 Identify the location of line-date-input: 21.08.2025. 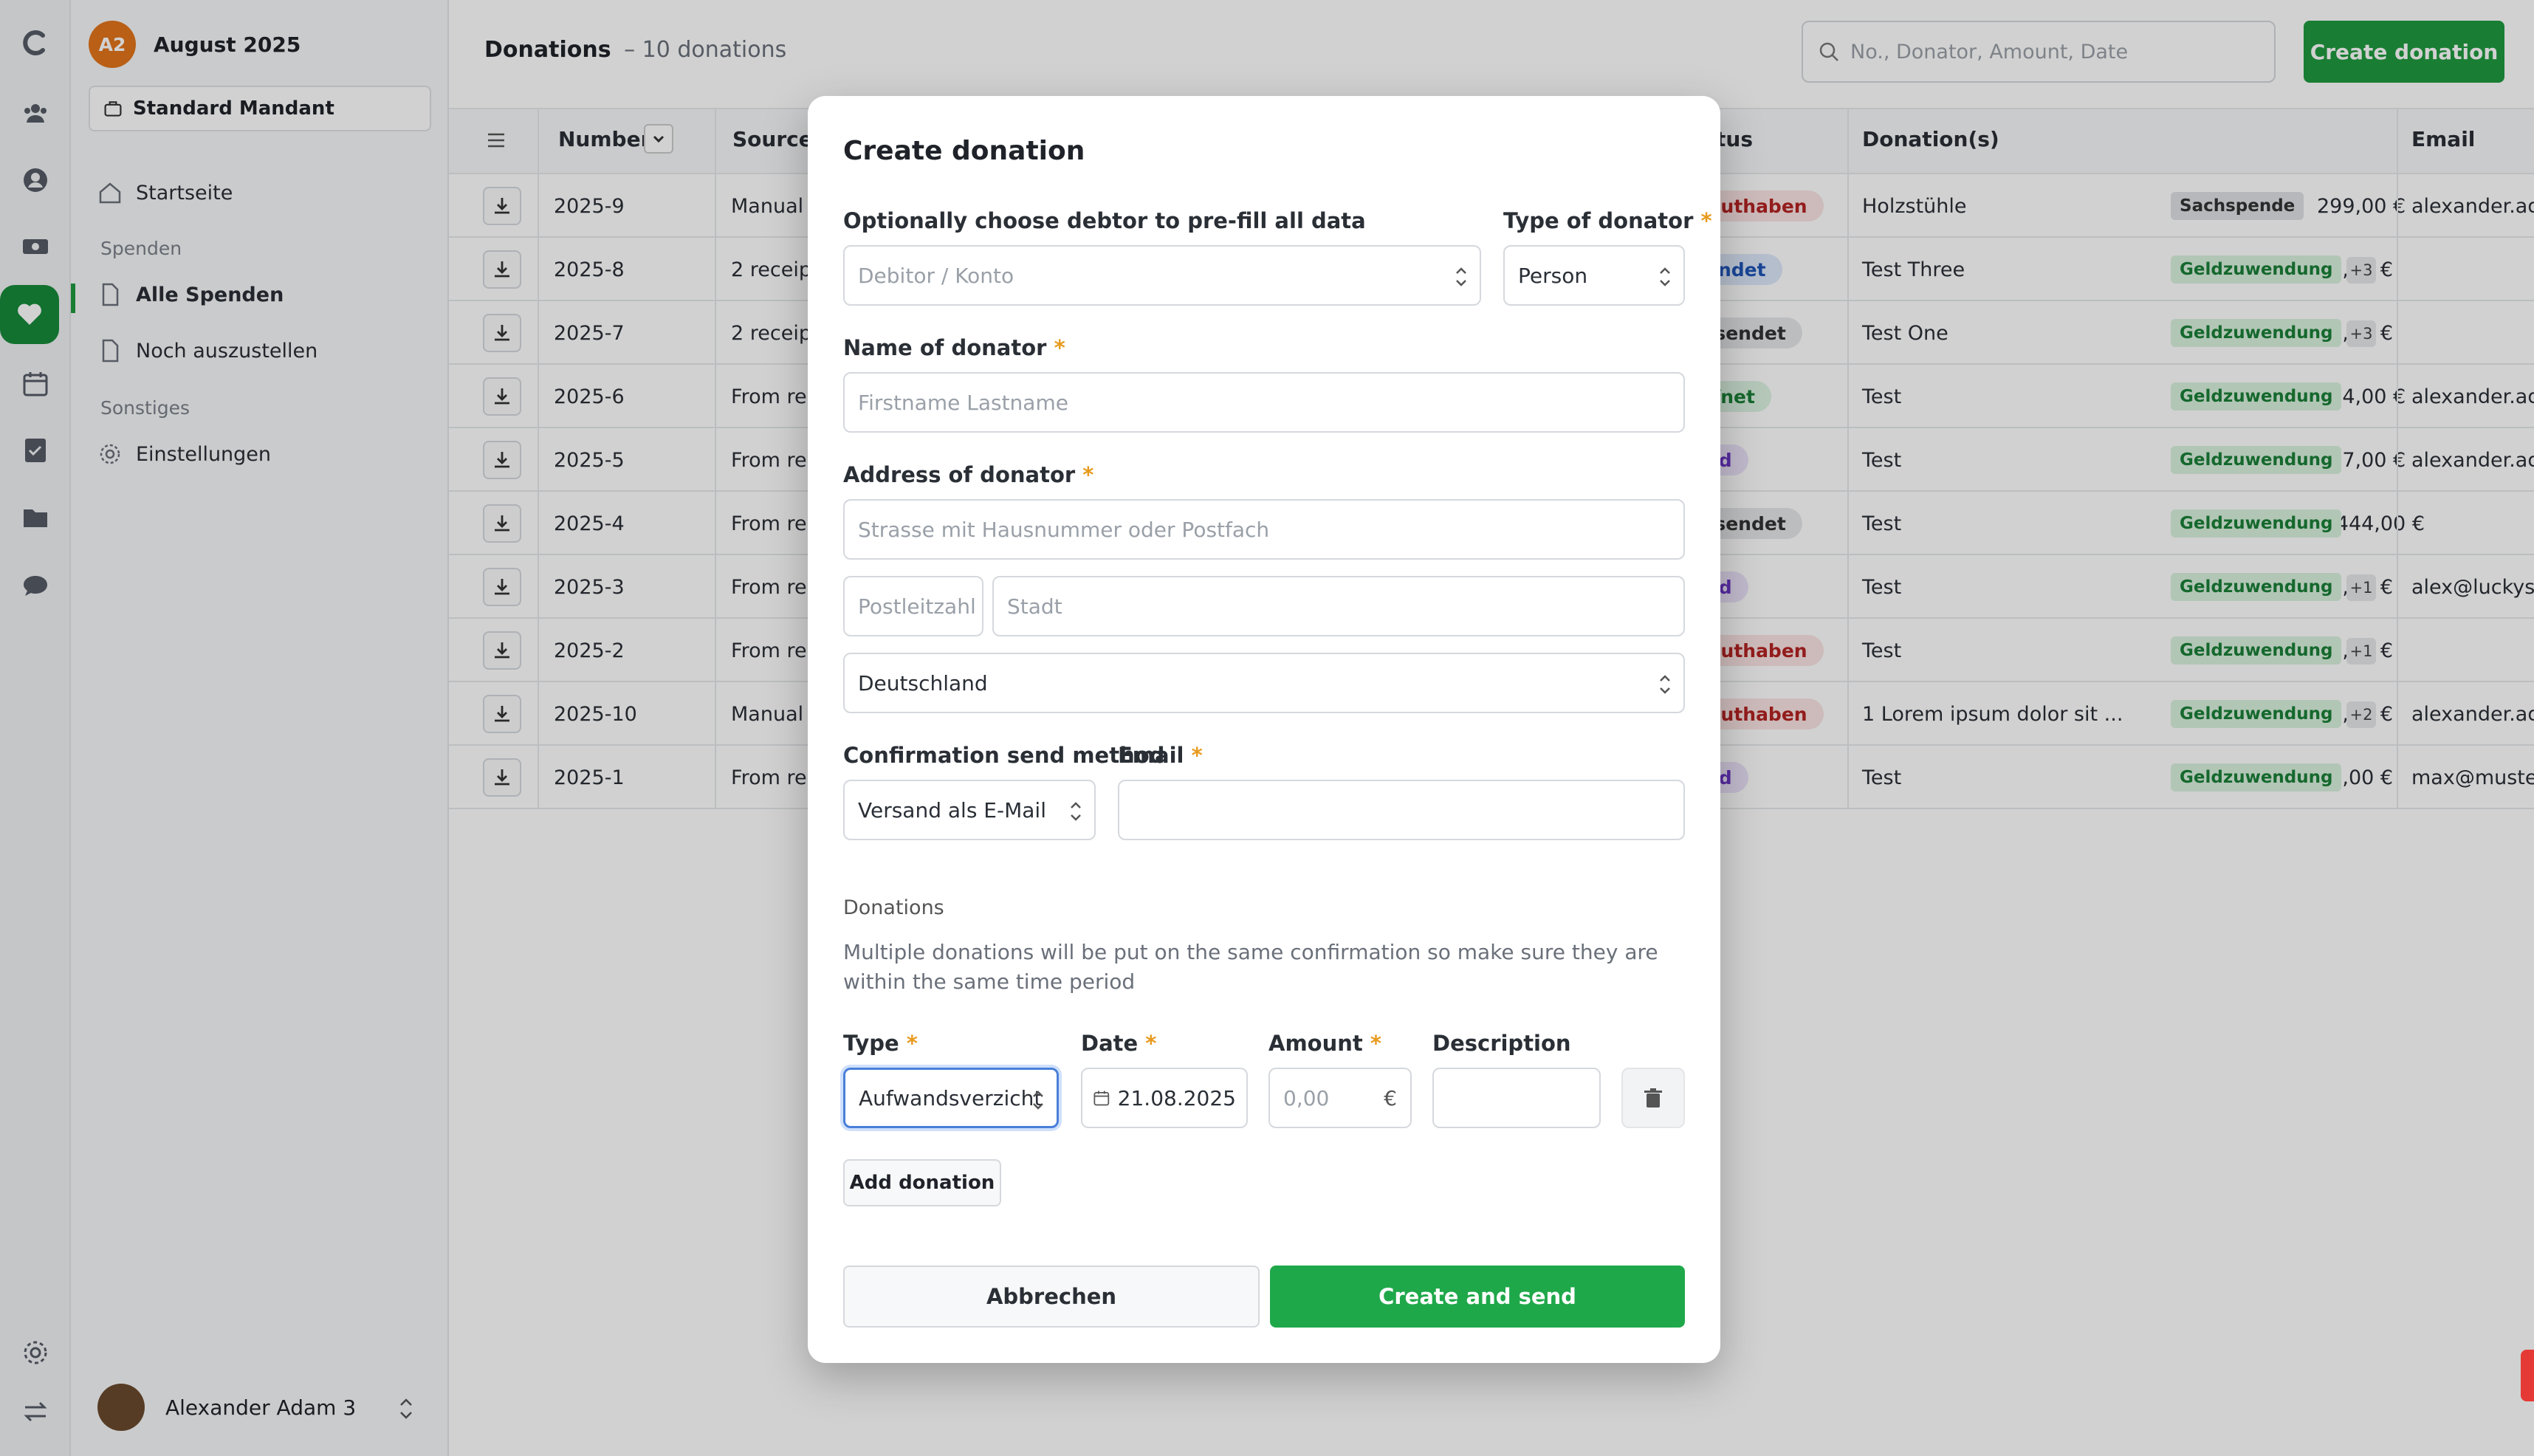
(1164, 1098).